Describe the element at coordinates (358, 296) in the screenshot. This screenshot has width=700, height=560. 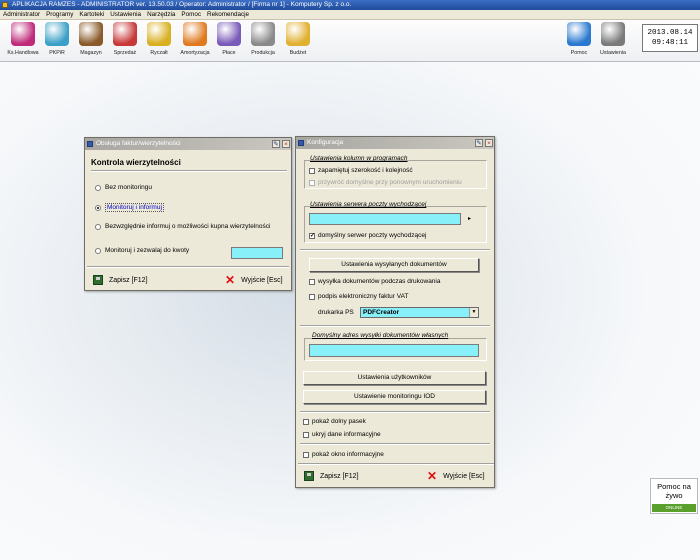
I see `e-signature-checkbox: podpis elektroniczny faktur VAT` at that location.